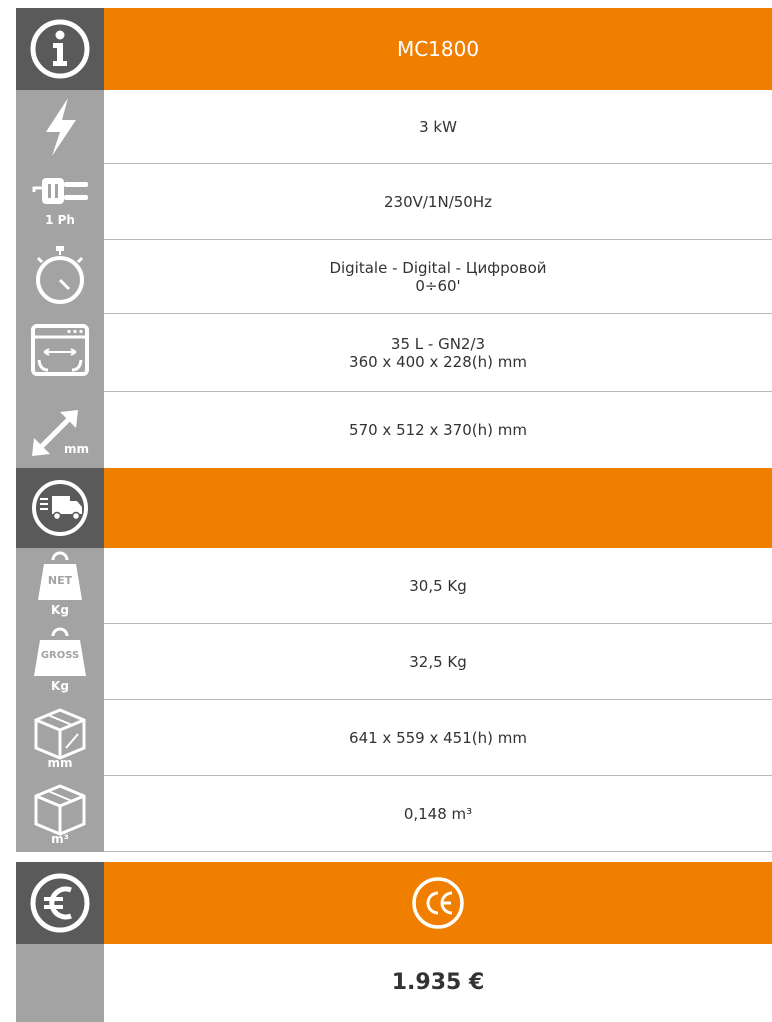  I want to click on package-volume-value: 0,148 m³, so click(438, 814).